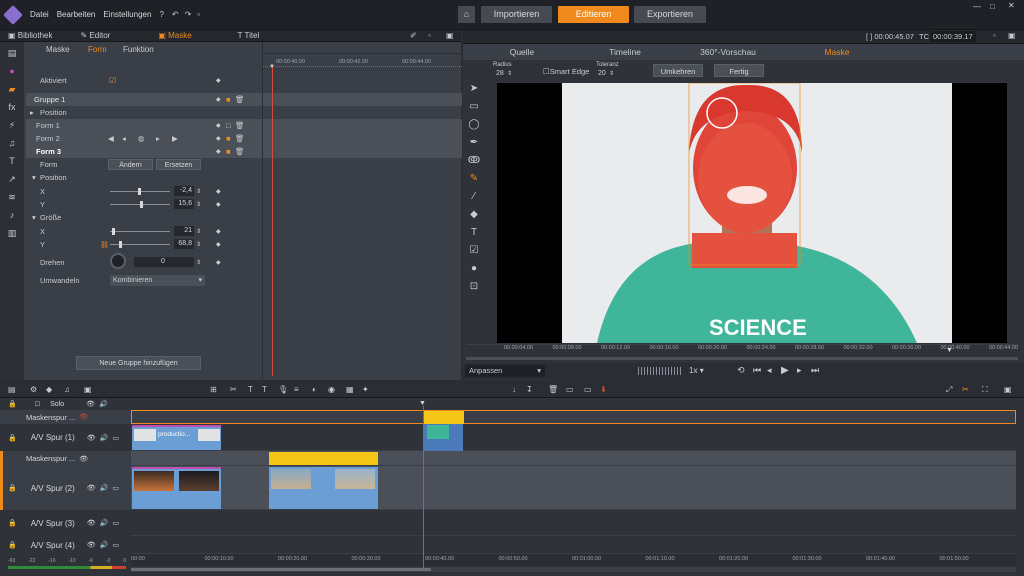  Describe the element at coordinates (413, 35) in the screenshot. I see `pin-icon: ✐` at that location.